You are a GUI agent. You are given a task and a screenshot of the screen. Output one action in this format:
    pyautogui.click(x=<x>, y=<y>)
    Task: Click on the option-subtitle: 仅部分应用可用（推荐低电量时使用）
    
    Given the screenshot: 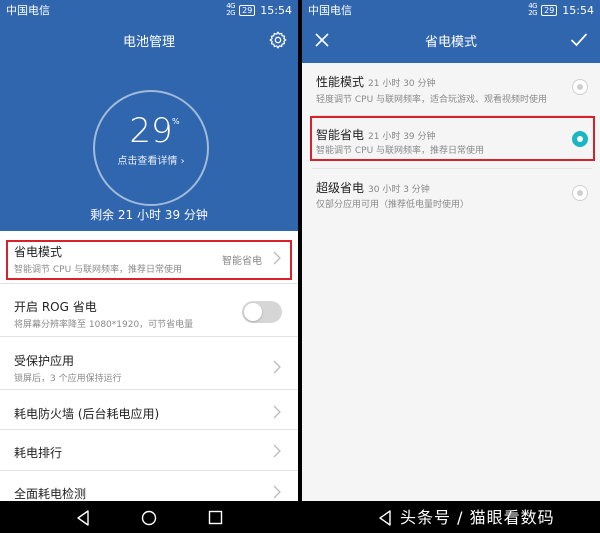 What is the action you would take?
    pyautogui.click(x=393, y=205)
    